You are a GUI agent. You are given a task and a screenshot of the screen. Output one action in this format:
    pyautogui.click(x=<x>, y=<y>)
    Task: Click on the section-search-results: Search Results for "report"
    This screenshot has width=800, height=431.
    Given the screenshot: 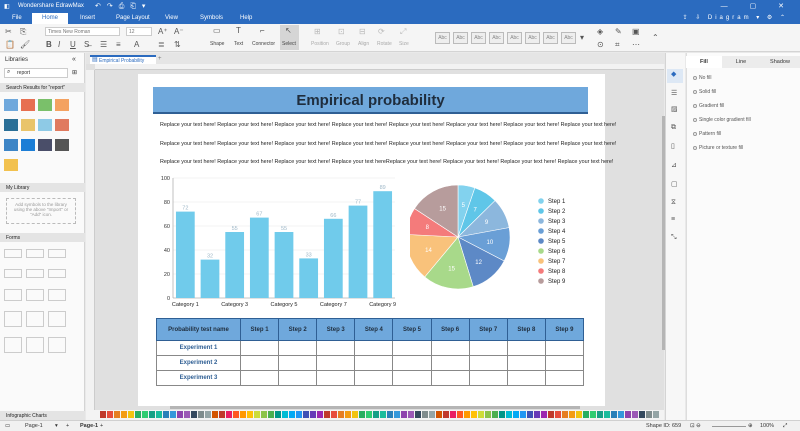 What is the action you would take?
    pyautogui.click(x=42, y=87)
    